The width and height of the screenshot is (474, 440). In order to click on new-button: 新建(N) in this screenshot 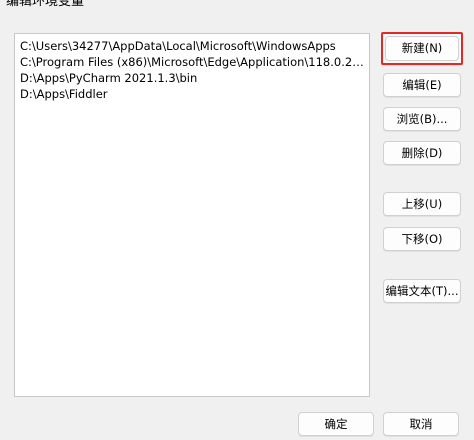, I will do `click(422, 48)`.